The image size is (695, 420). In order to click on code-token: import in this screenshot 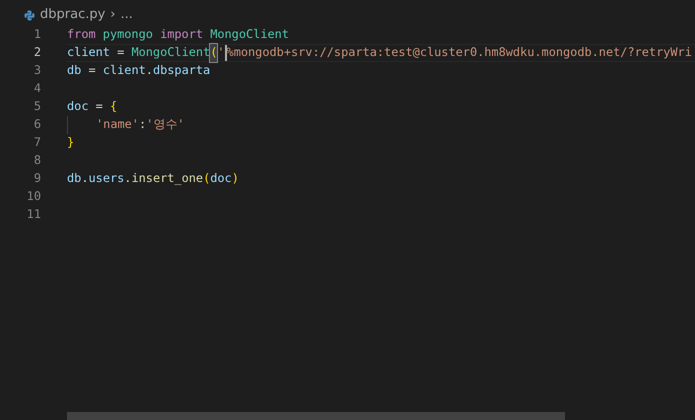, I will do `click(182, 35)`.